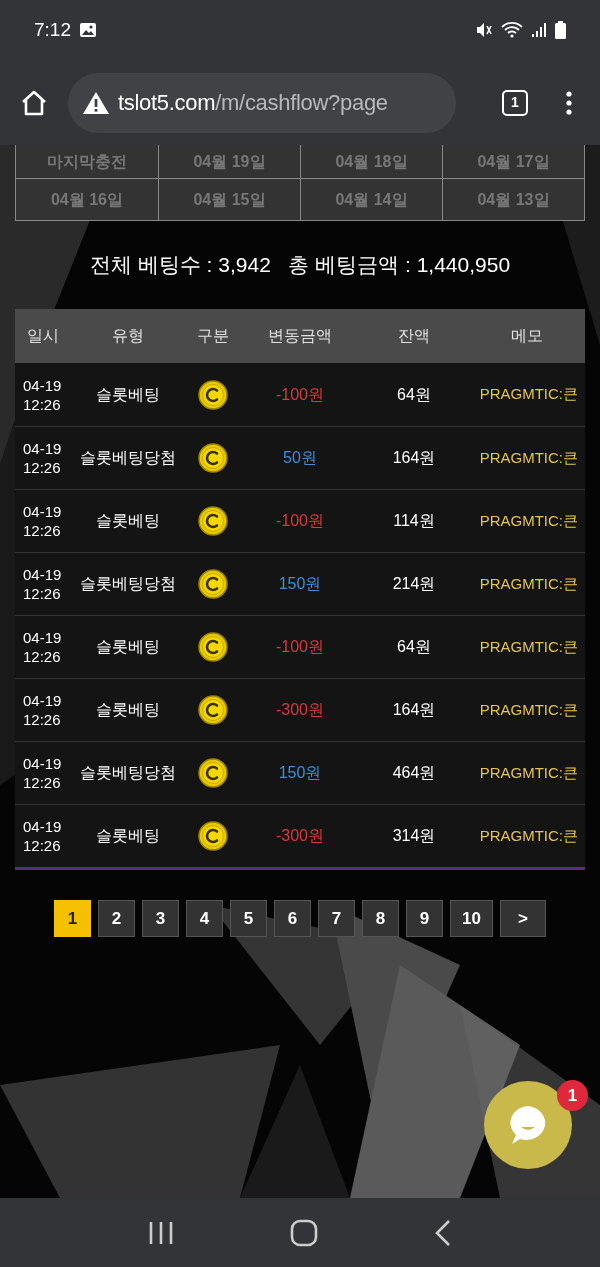 This screenshot has height=1267, width=600. What do you see at coordinates (414, 773) in the screenshot?
I see `balance-cell-text: 464원` at bounding box center [414, 773].